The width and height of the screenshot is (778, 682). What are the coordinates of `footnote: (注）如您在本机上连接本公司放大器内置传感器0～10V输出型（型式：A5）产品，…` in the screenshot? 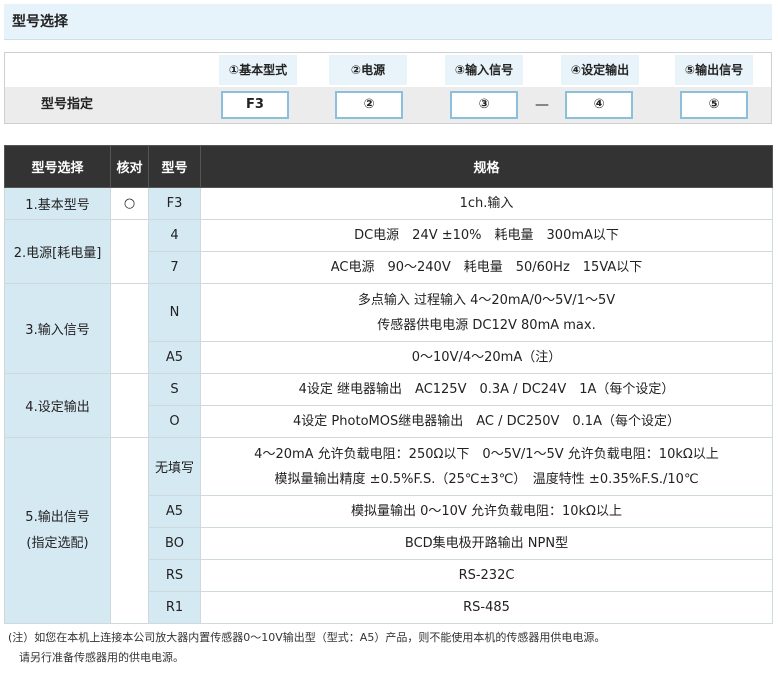 It's located at (306, 648).